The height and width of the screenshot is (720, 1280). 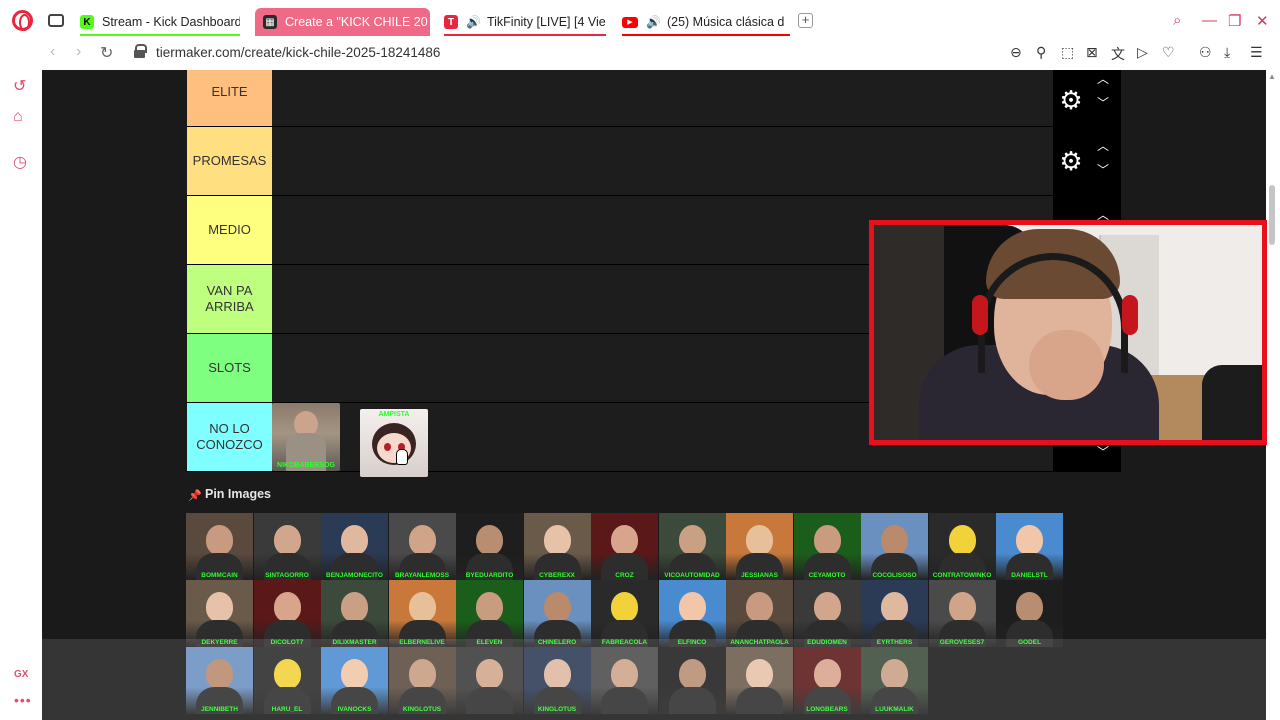 I want to click on pool-image: EDUDIOMEN, so click(x=827, y=613).